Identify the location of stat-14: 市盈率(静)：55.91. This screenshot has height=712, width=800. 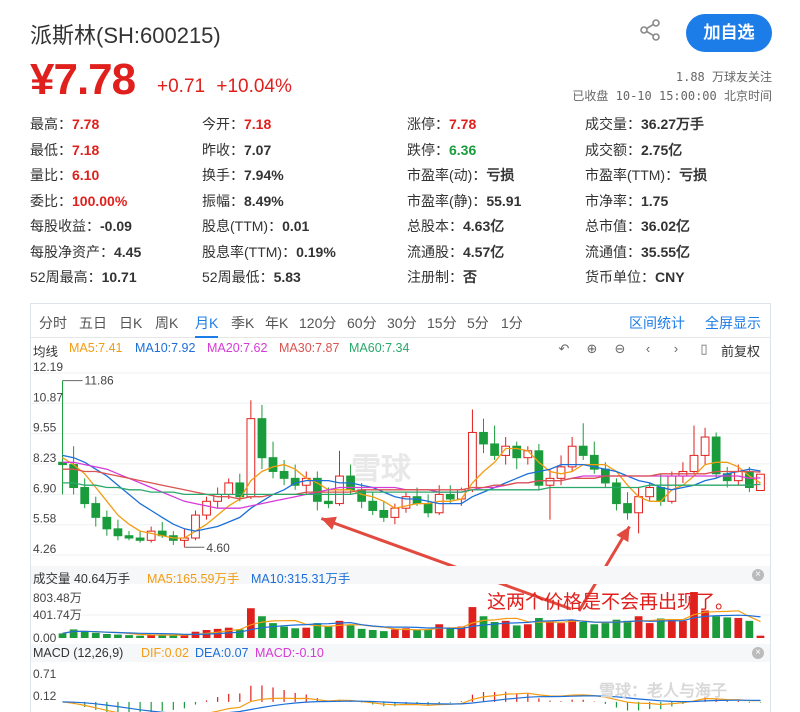
(464, 201).